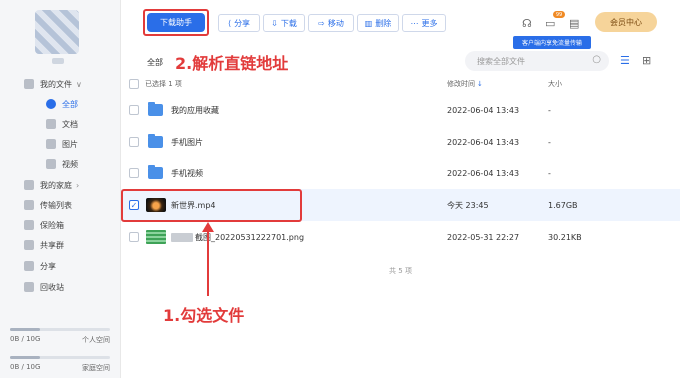 Image resolution: width=680 pixels, height=378 pixels. Describe the element at coordinates (565, 237) in the screenshot. I see `file-size: 30.21KB` at that location.